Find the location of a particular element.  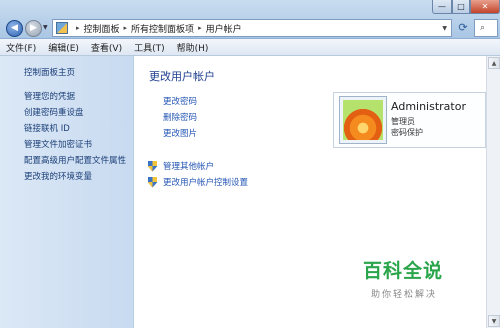

breadcrumb-control-panel: 控制面板 is located at coordinates (102, 28).